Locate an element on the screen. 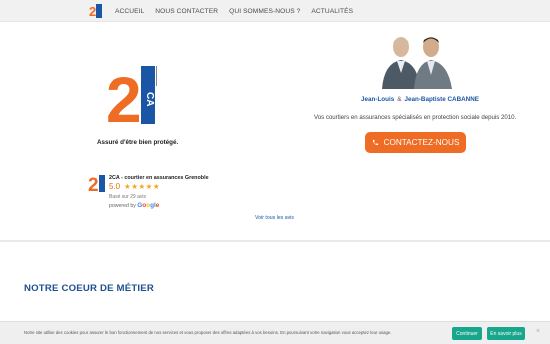 The width and height of the screenshot is (550, 344). review-basis: Basé sur 29 avis is located at coordinates (127, 197).